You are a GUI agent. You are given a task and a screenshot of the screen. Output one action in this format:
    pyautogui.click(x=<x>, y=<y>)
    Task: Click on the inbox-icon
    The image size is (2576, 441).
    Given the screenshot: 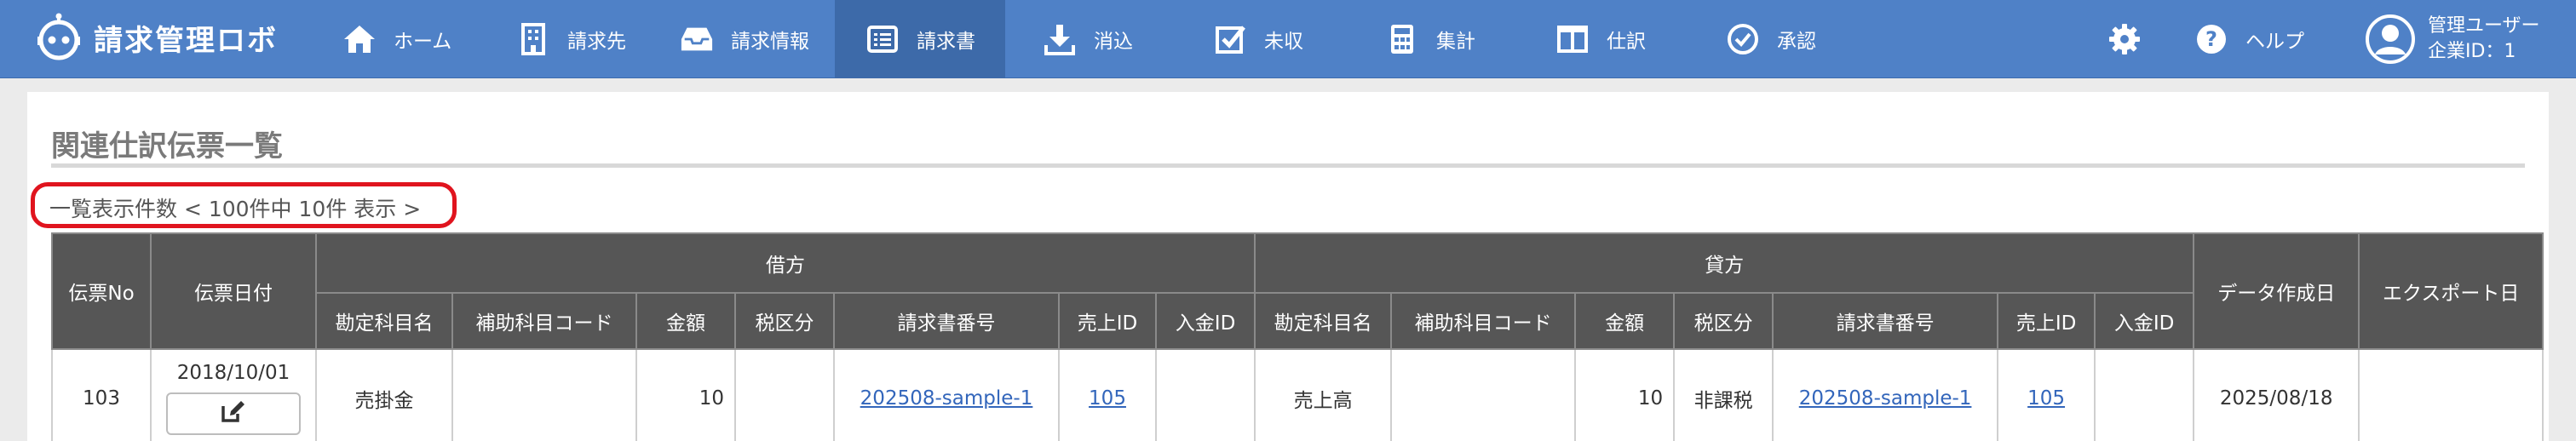 What is the action you would take?
    pyautogui.click(x=697, y=39)
    